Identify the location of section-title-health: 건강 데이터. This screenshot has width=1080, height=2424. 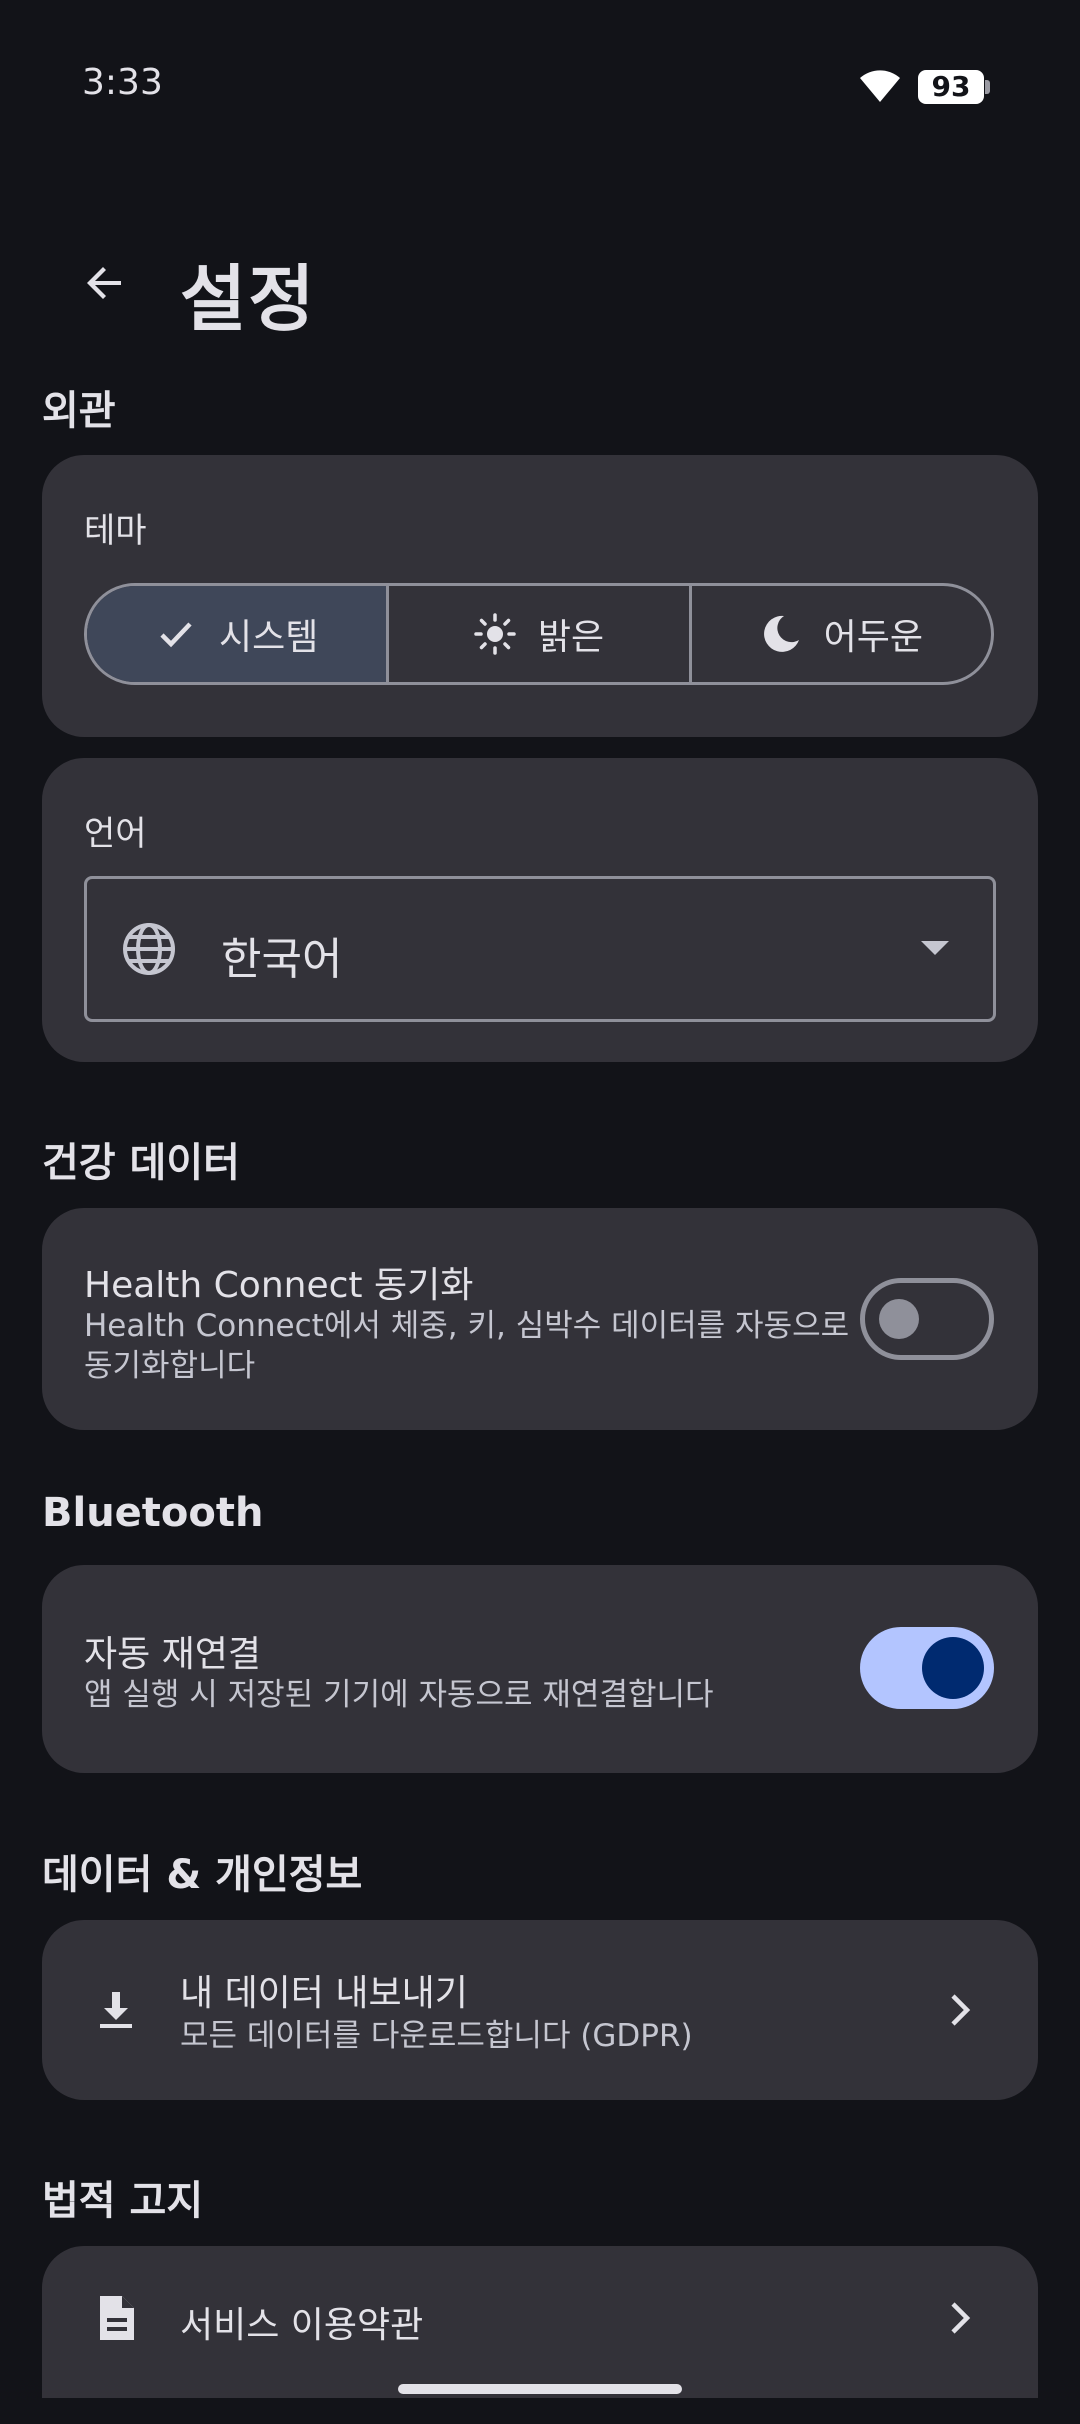
(141, 1163).